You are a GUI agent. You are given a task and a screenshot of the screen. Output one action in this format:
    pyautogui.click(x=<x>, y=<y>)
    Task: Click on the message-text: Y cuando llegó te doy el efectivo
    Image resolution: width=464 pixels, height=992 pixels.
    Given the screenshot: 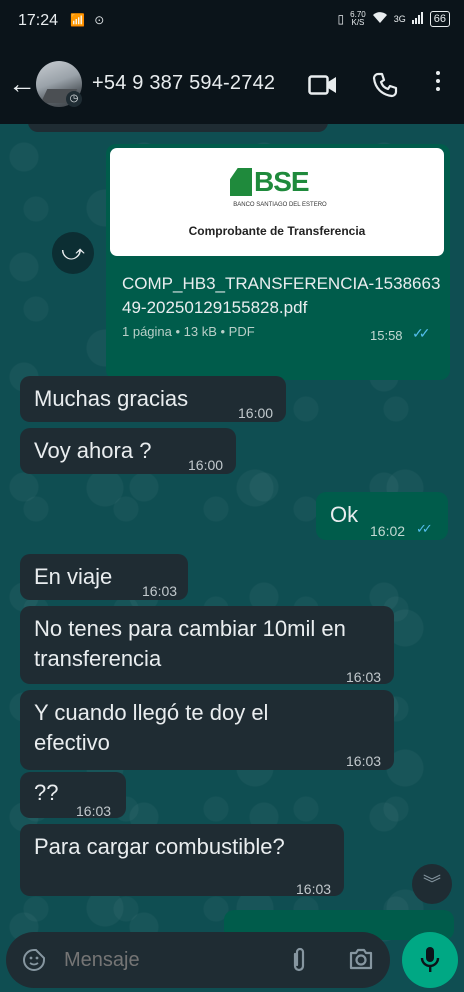 What is the action you would take?
    pyautogui.click(x=151, y=727)
    